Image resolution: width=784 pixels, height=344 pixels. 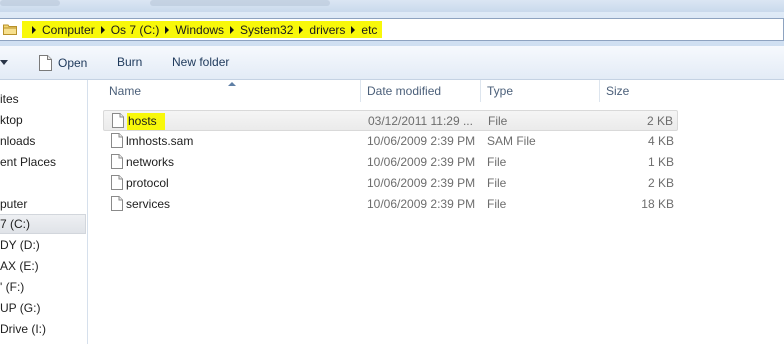 I want to click on file-row-networks: networks 10/06/2009 2:39 PM File 1 KB, so click(x=390, y=162).